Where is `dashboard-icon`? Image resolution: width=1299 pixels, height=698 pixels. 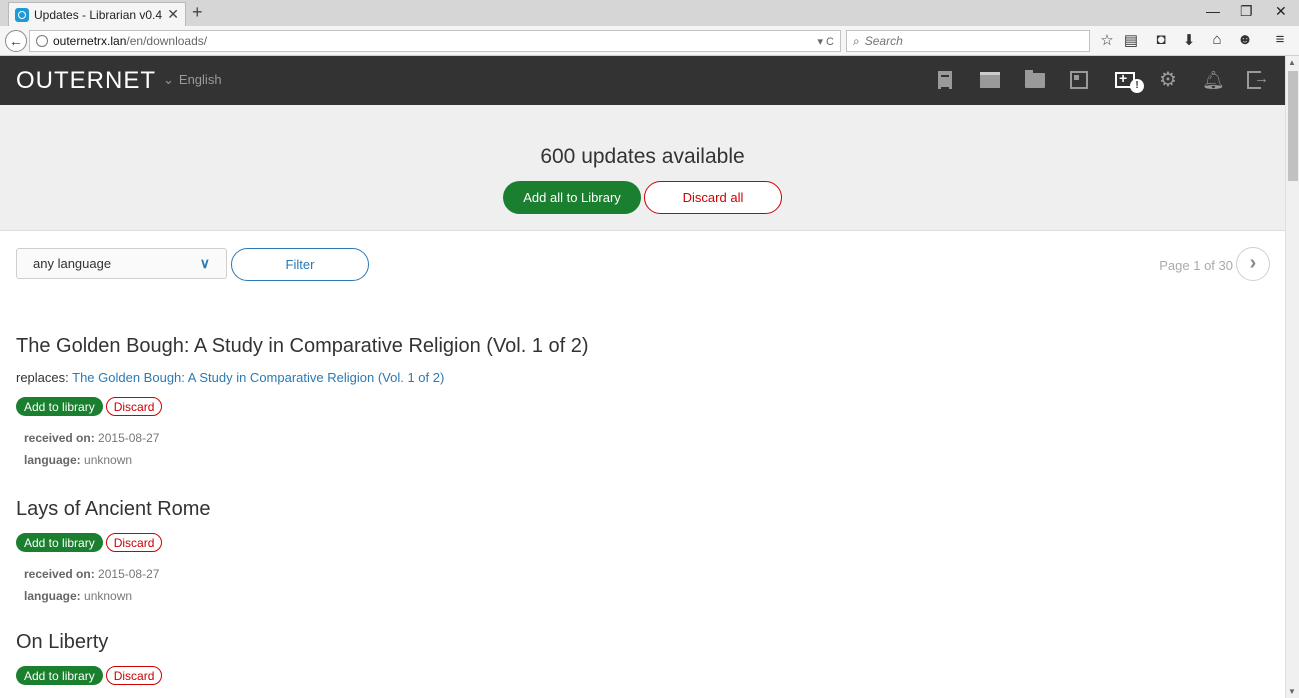
dashboard-icon is located at coordinates (1079, 80).